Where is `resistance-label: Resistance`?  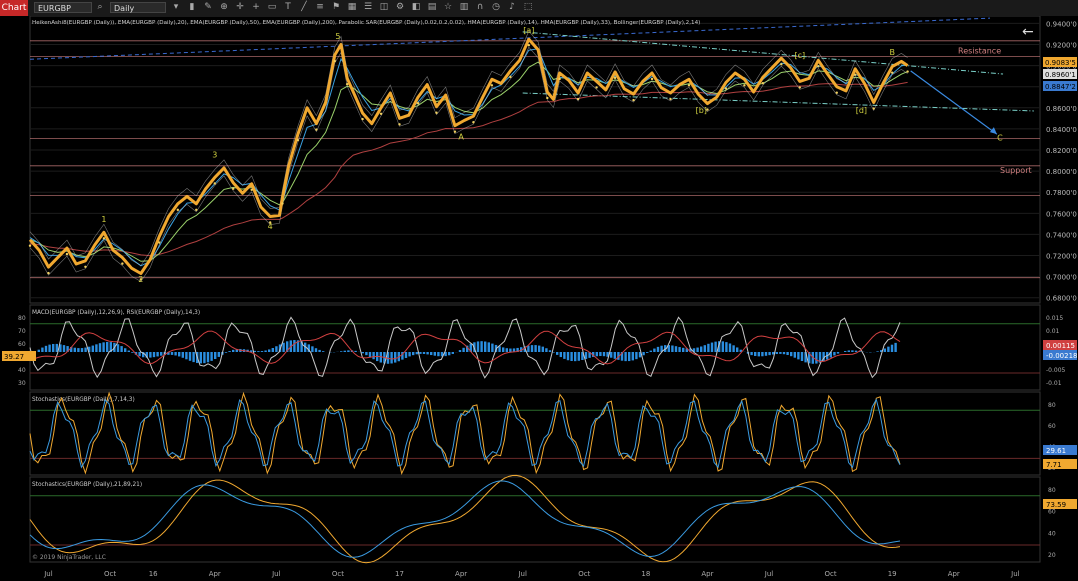 resistance-label: Resistance is located at coordinates (979, 51).